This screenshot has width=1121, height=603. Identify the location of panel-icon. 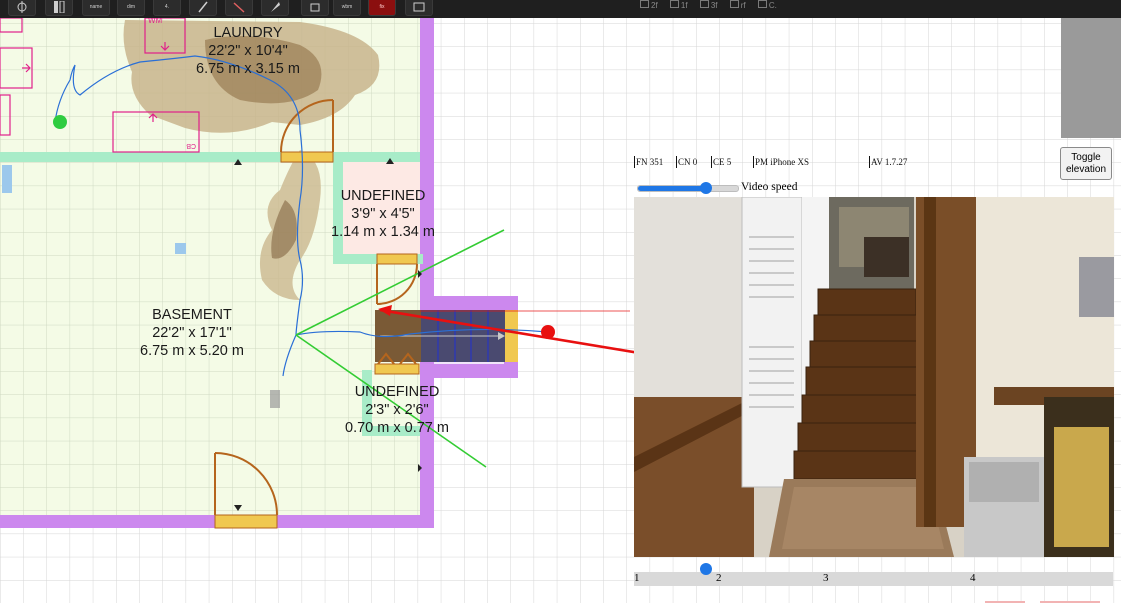
(59, 7).